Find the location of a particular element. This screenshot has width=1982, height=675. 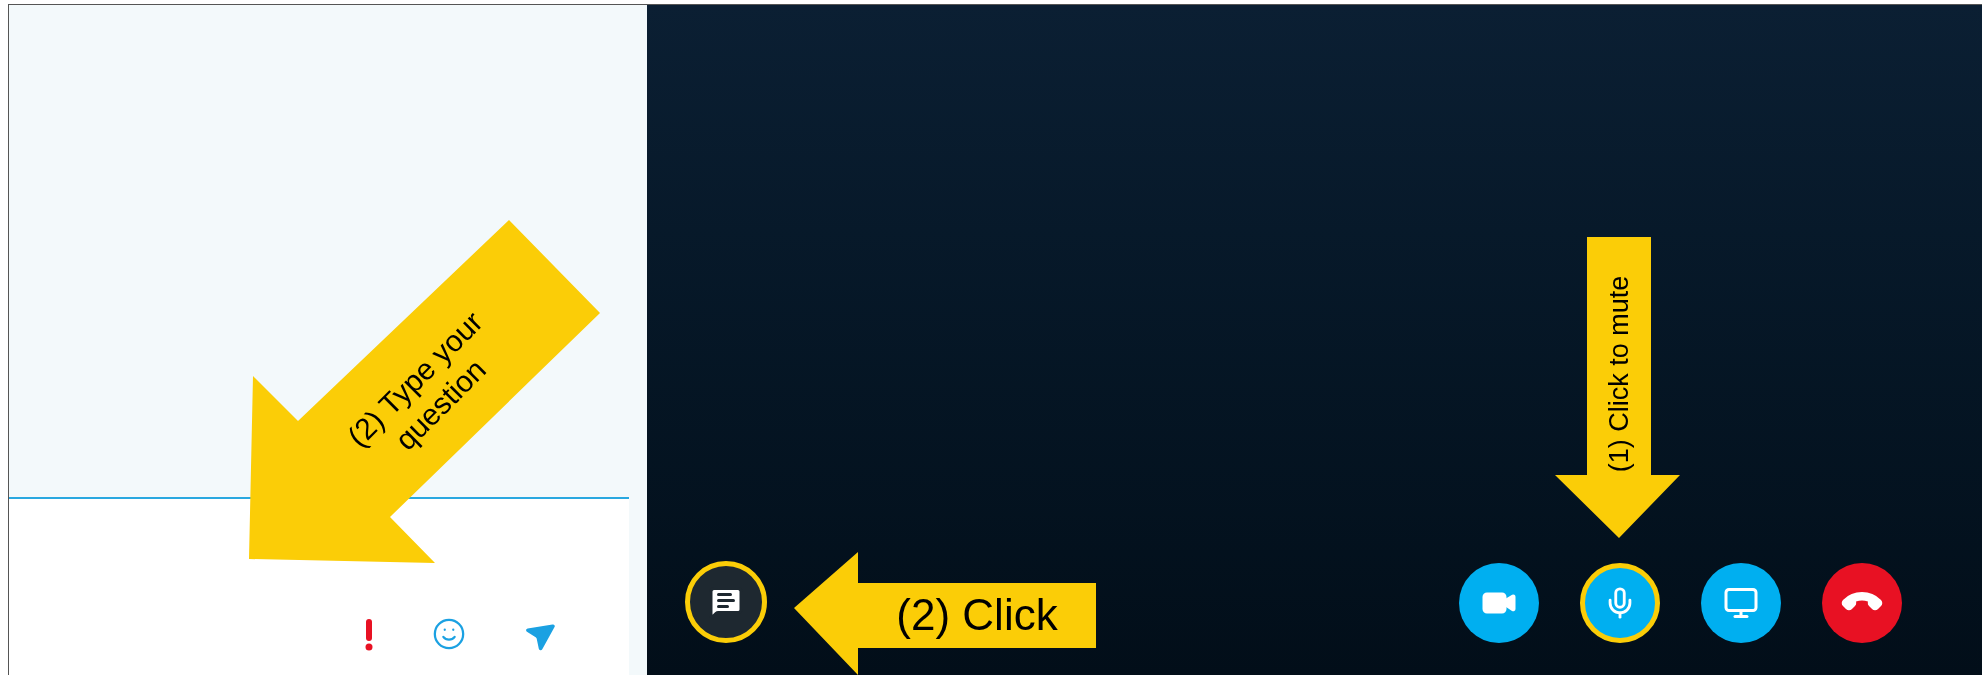

priority-icon is located at coordinates (369, 635).